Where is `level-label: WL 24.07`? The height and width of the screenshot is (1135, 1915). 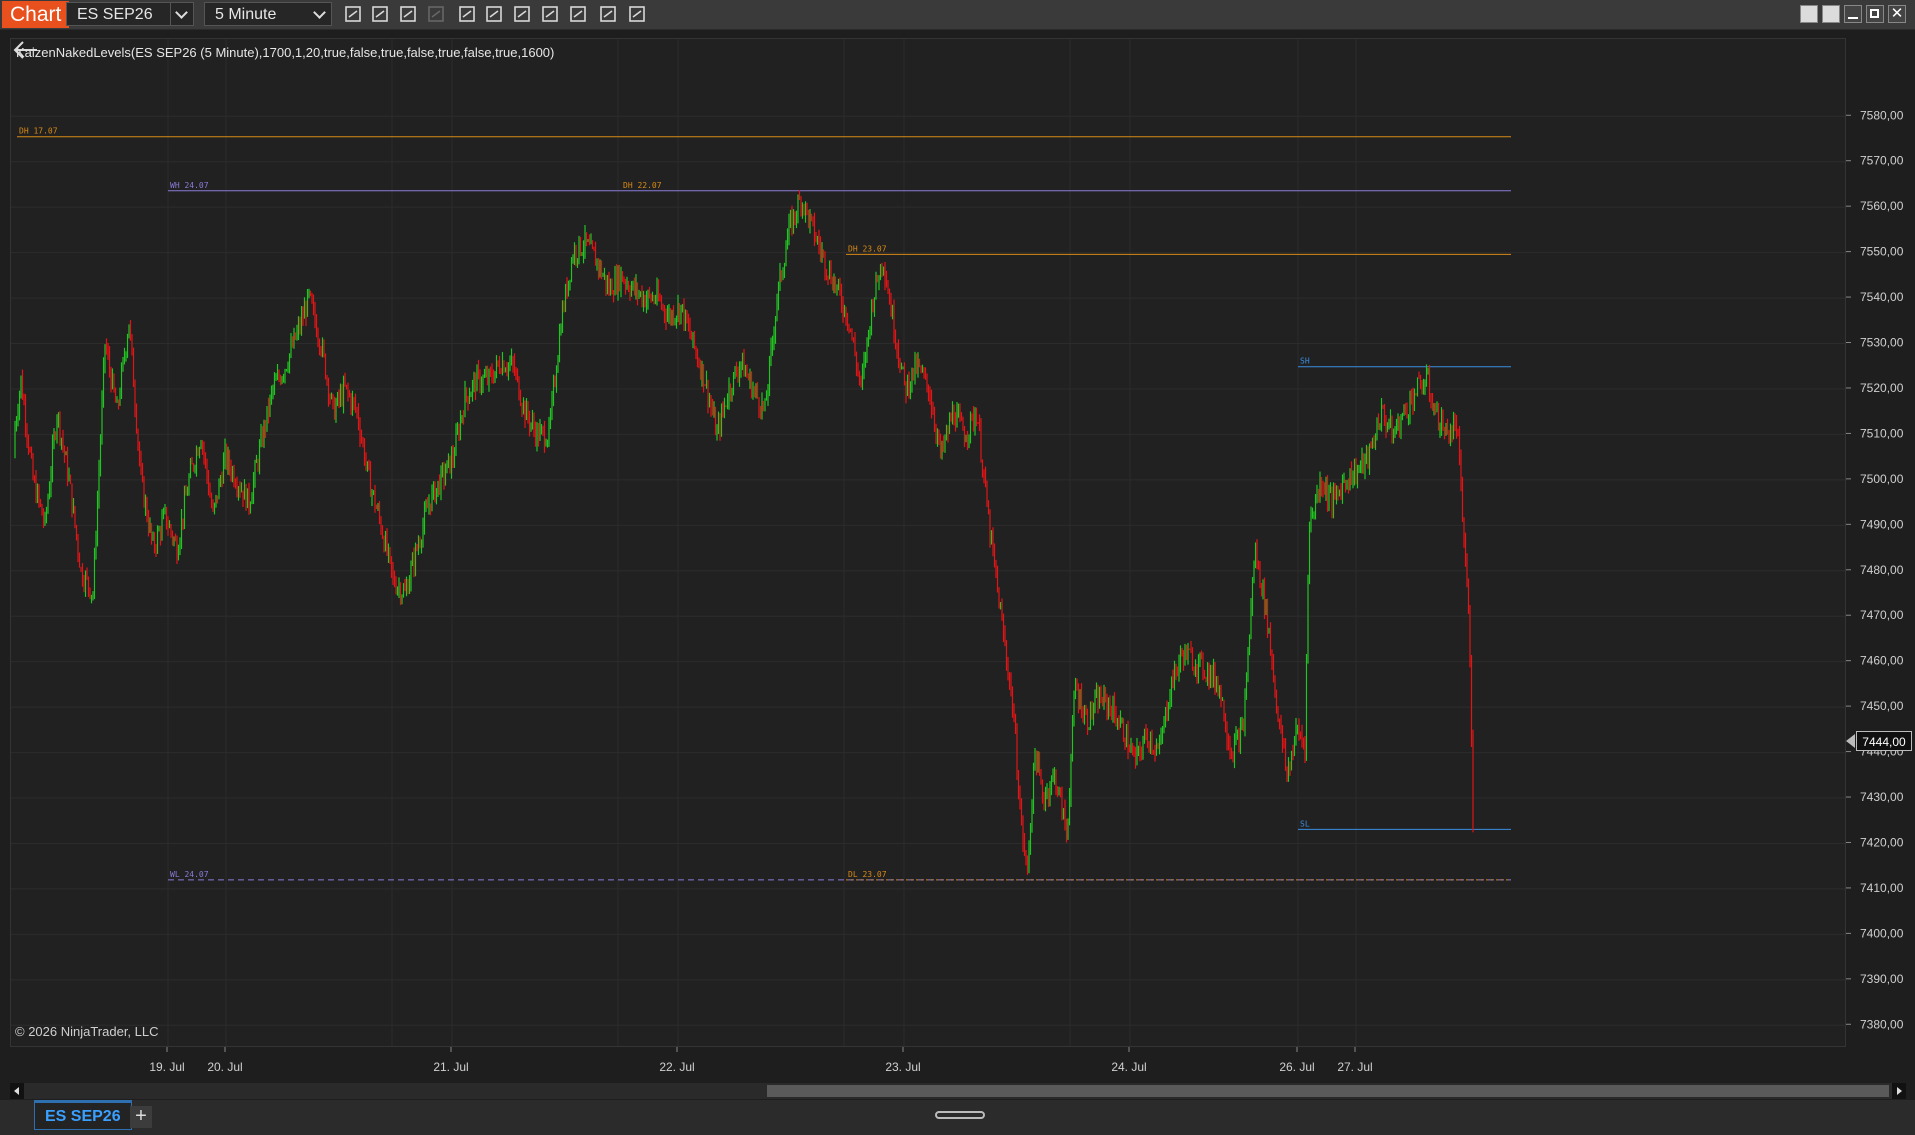 level-label: WL 24.07 is located at coordinates (189, 874).